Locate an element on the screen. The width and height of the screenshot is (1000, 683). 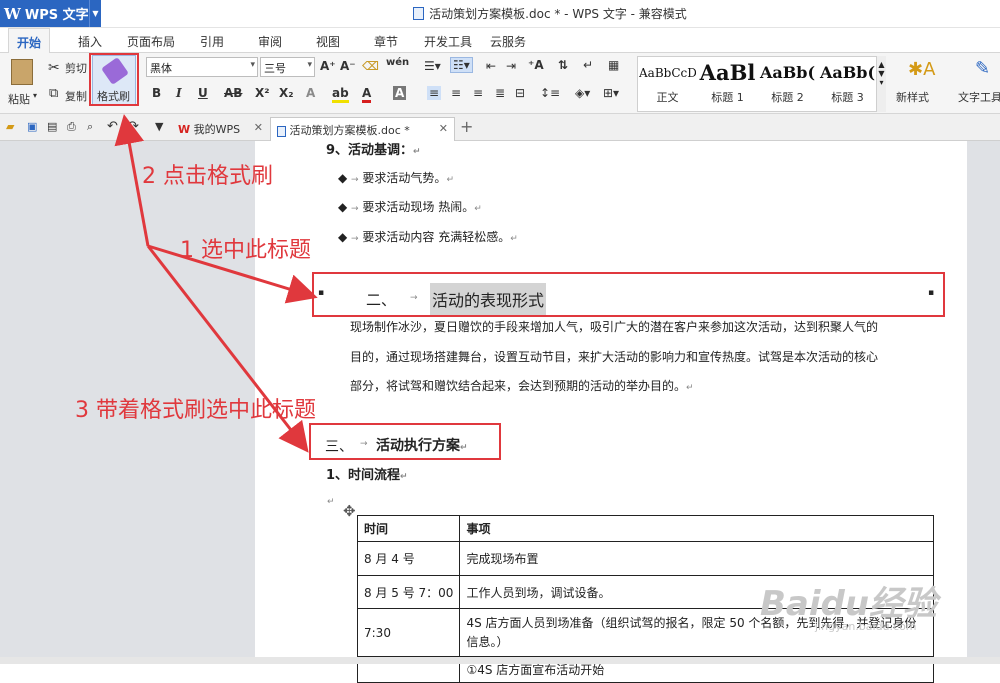
annotation-step-2: 2 点击格式刷 is located at coordinates (207, 176).